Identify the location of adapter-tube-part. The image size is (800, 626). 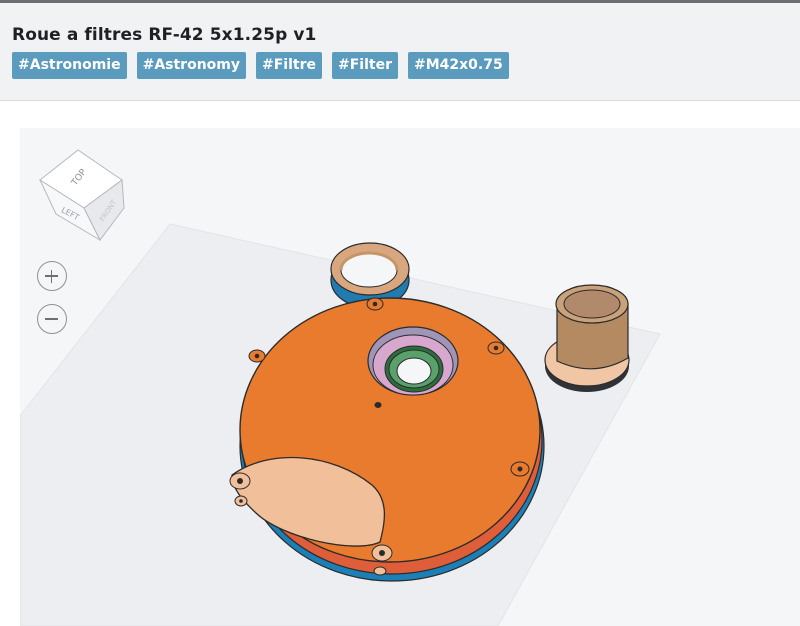
(587, 338).